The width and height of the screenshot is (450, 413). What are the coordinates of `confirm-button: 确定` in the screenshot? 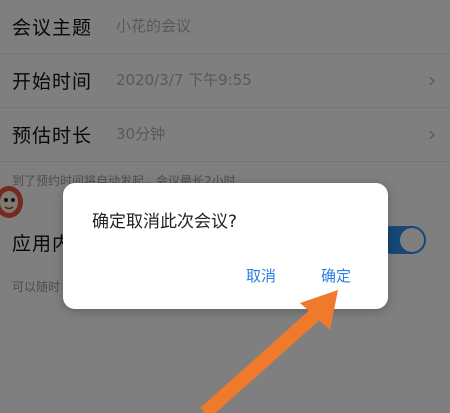 It's located at (336, 275).